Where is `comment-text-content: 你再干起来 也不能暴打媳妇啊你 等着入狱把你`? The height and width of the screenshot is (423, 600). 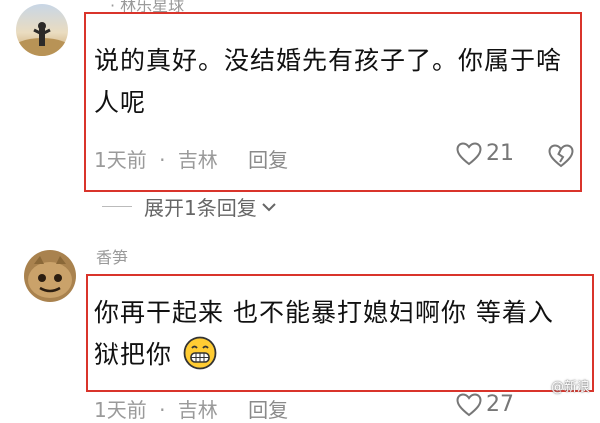
comment-text-content: 你再干起来 也不能暴打媳妇啊你 等着入狱把你 is located at coordinates (324, 333).